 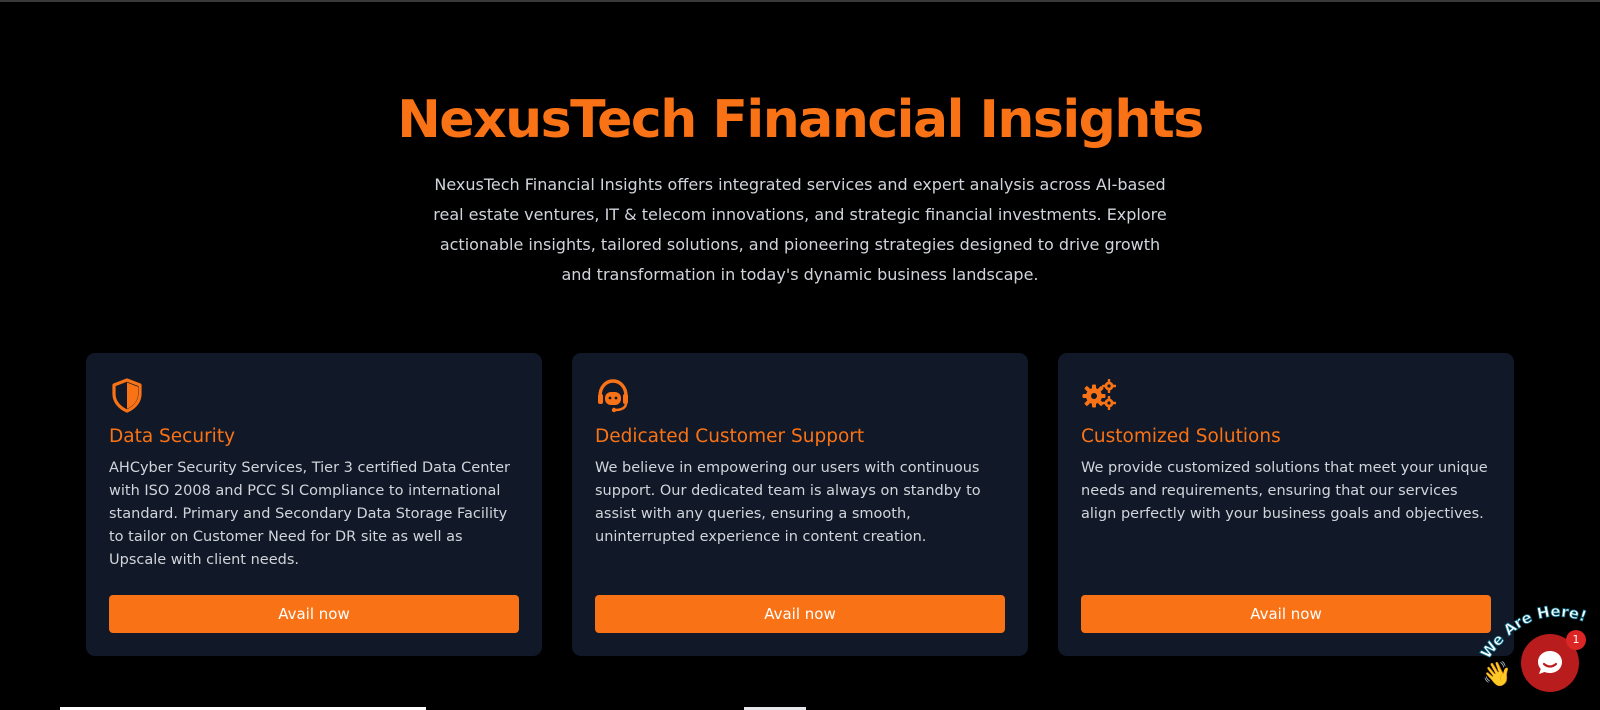 I want to click on notification-badge: 1, so click(x=1576, y=640).